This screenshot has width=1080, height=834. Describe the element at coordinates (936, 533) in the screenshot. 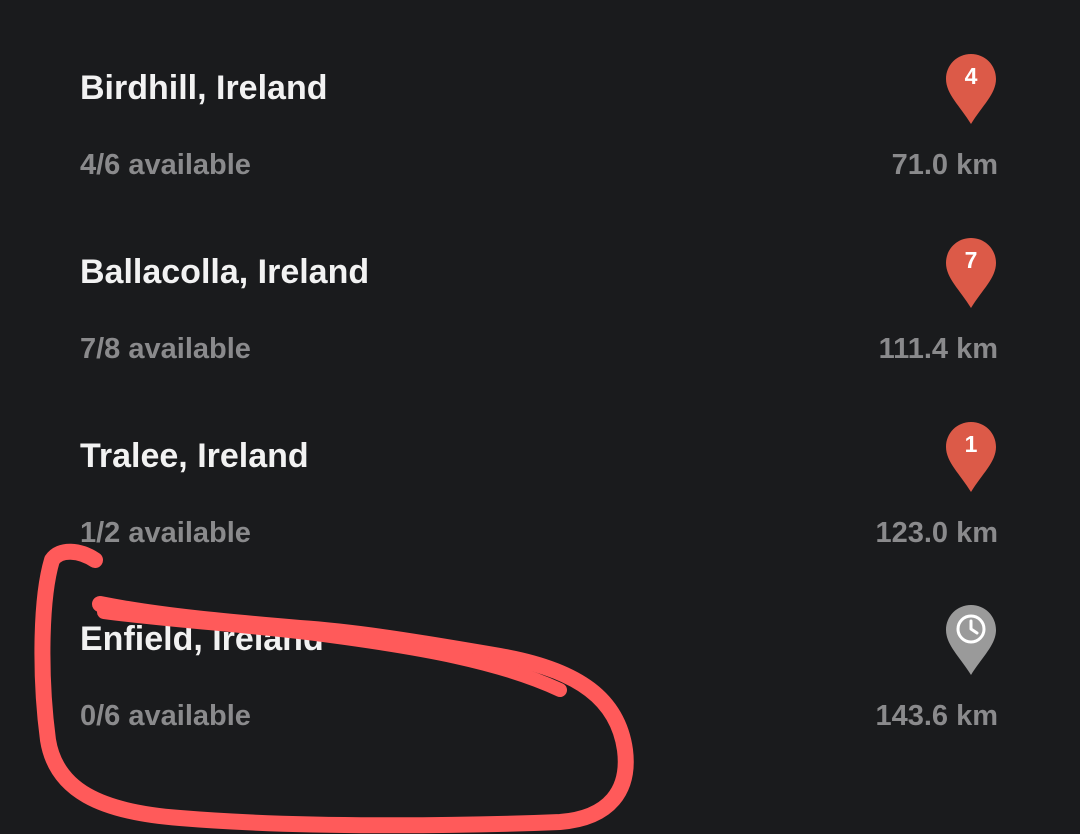

I see `distance-text: 123.0 km` at that location.